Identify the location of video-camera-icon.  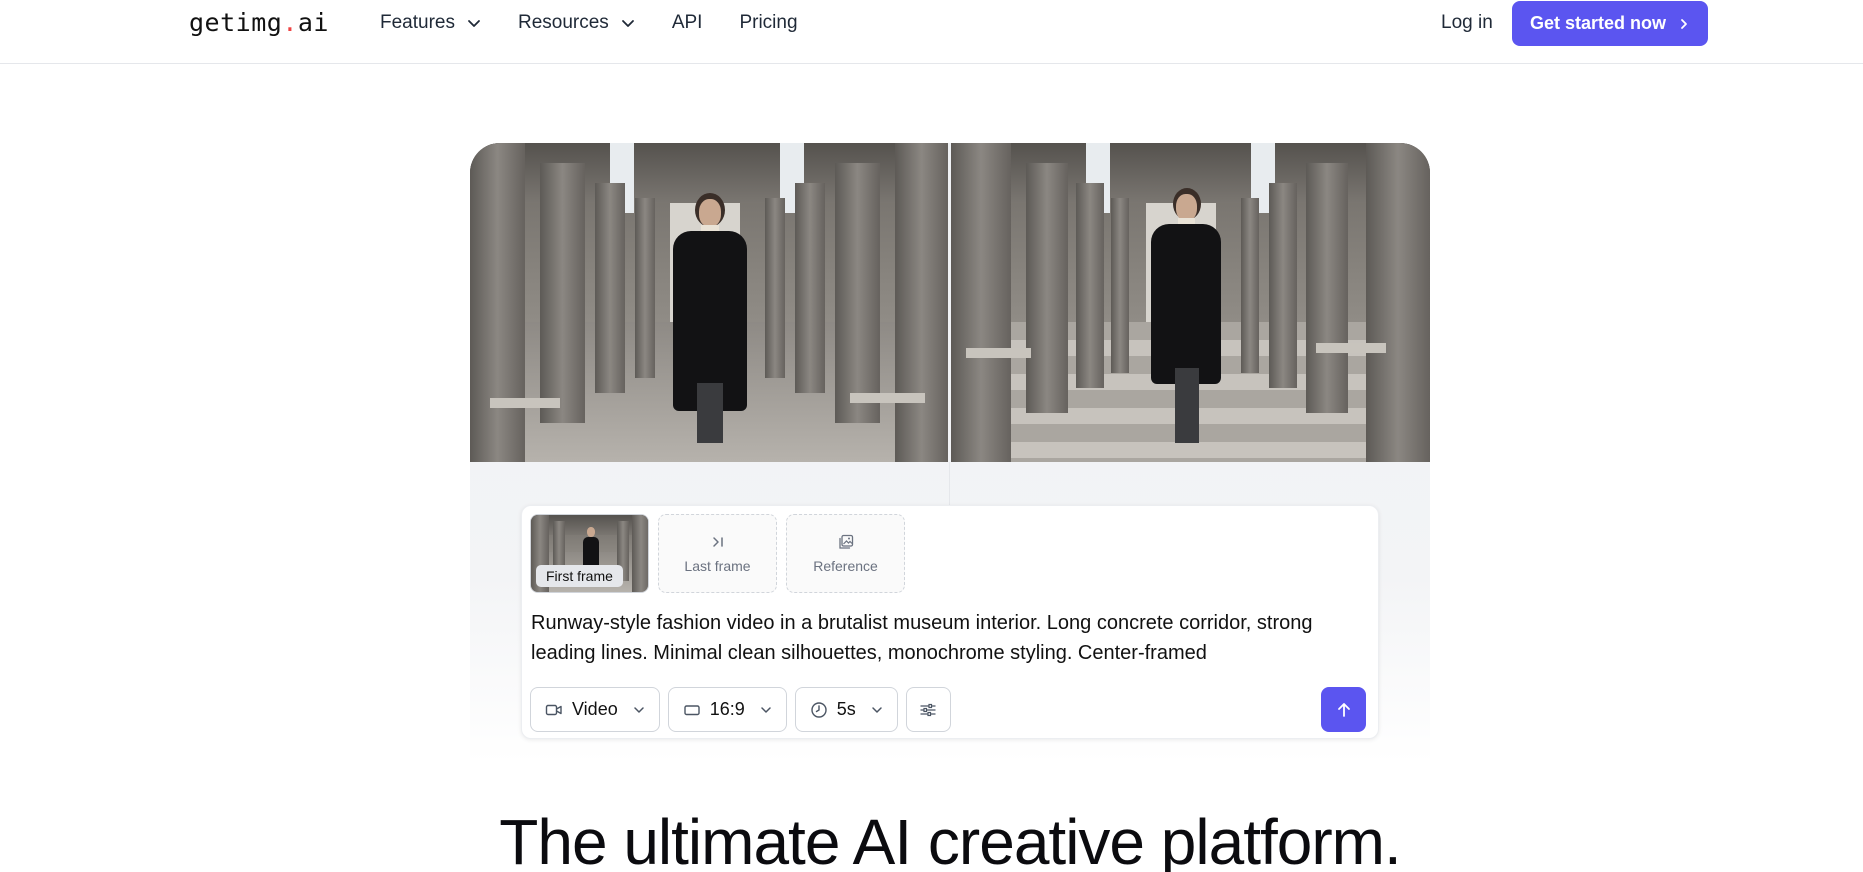
(553, 709).